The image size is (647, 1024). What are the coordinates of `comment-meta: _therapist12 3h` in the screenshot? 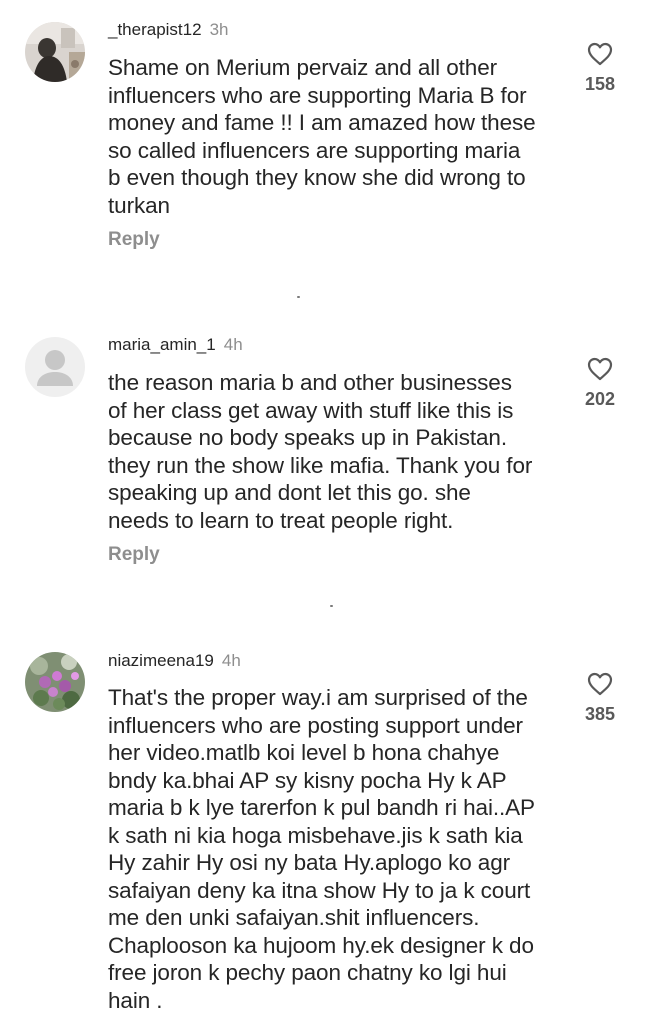 It's located at (168, 30).